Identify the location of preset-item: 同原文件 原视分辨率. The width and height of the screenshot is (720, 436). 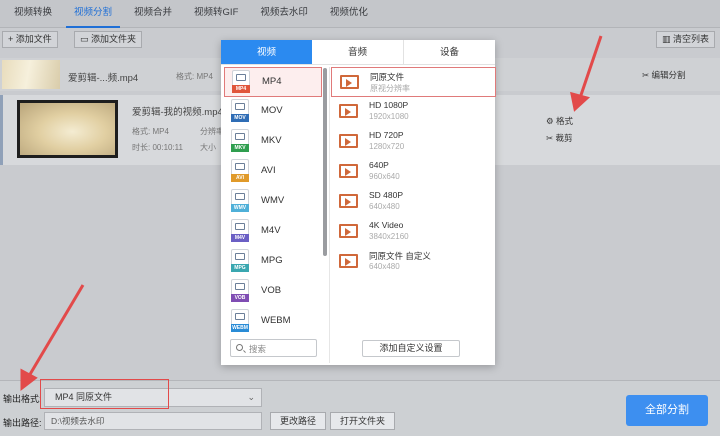
(413, 82).